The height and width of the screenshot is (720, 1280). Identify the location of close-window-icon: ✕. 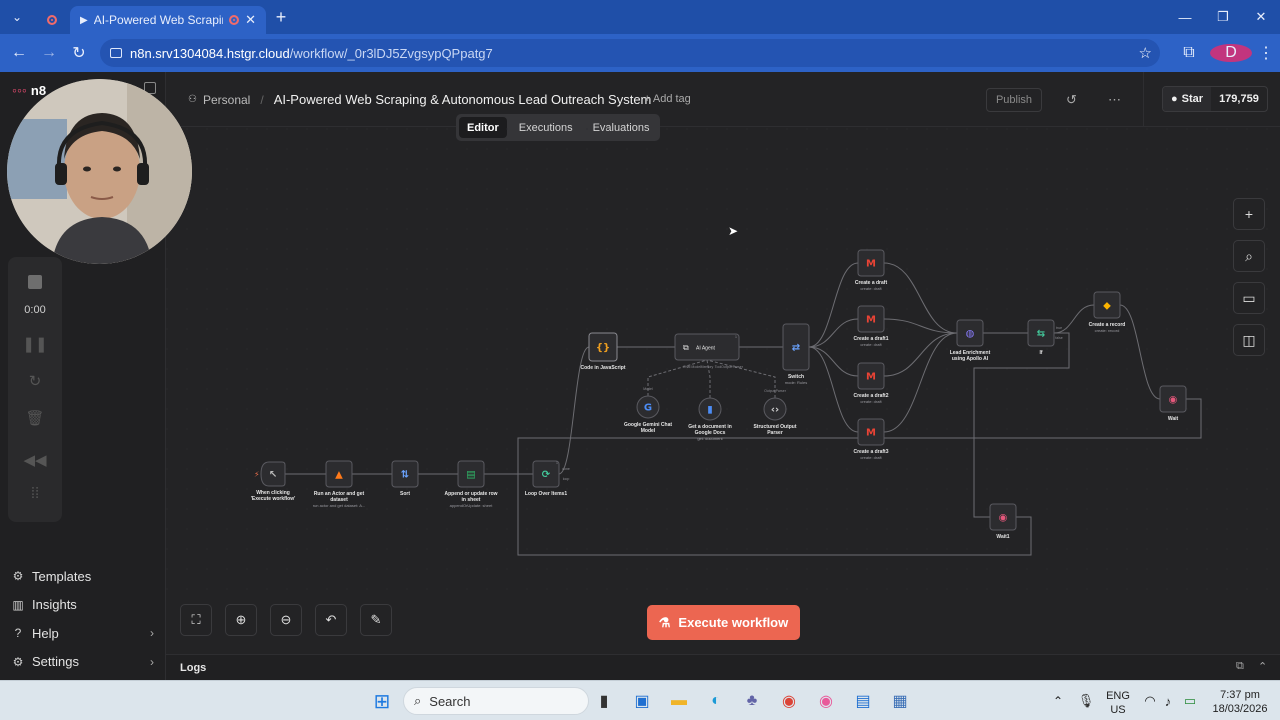
(1261, 17).